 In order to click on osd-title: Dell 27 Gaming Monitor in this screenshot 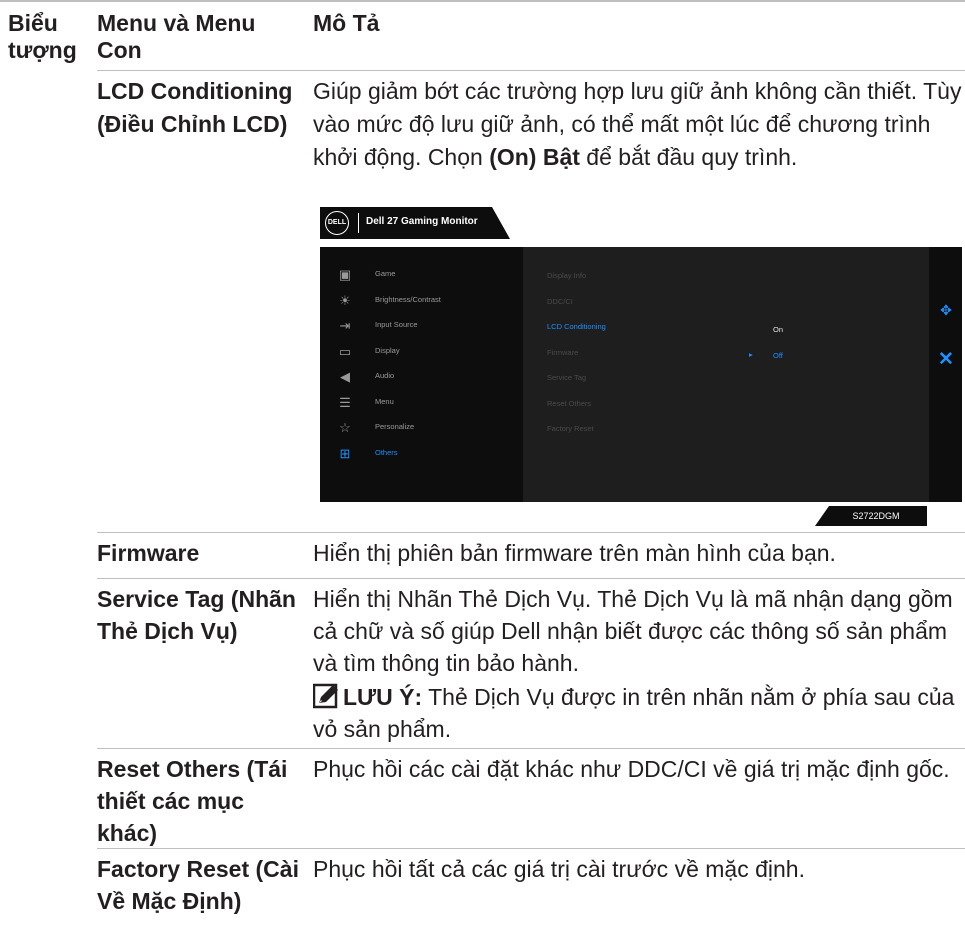, I will do `click(422, 221)`.